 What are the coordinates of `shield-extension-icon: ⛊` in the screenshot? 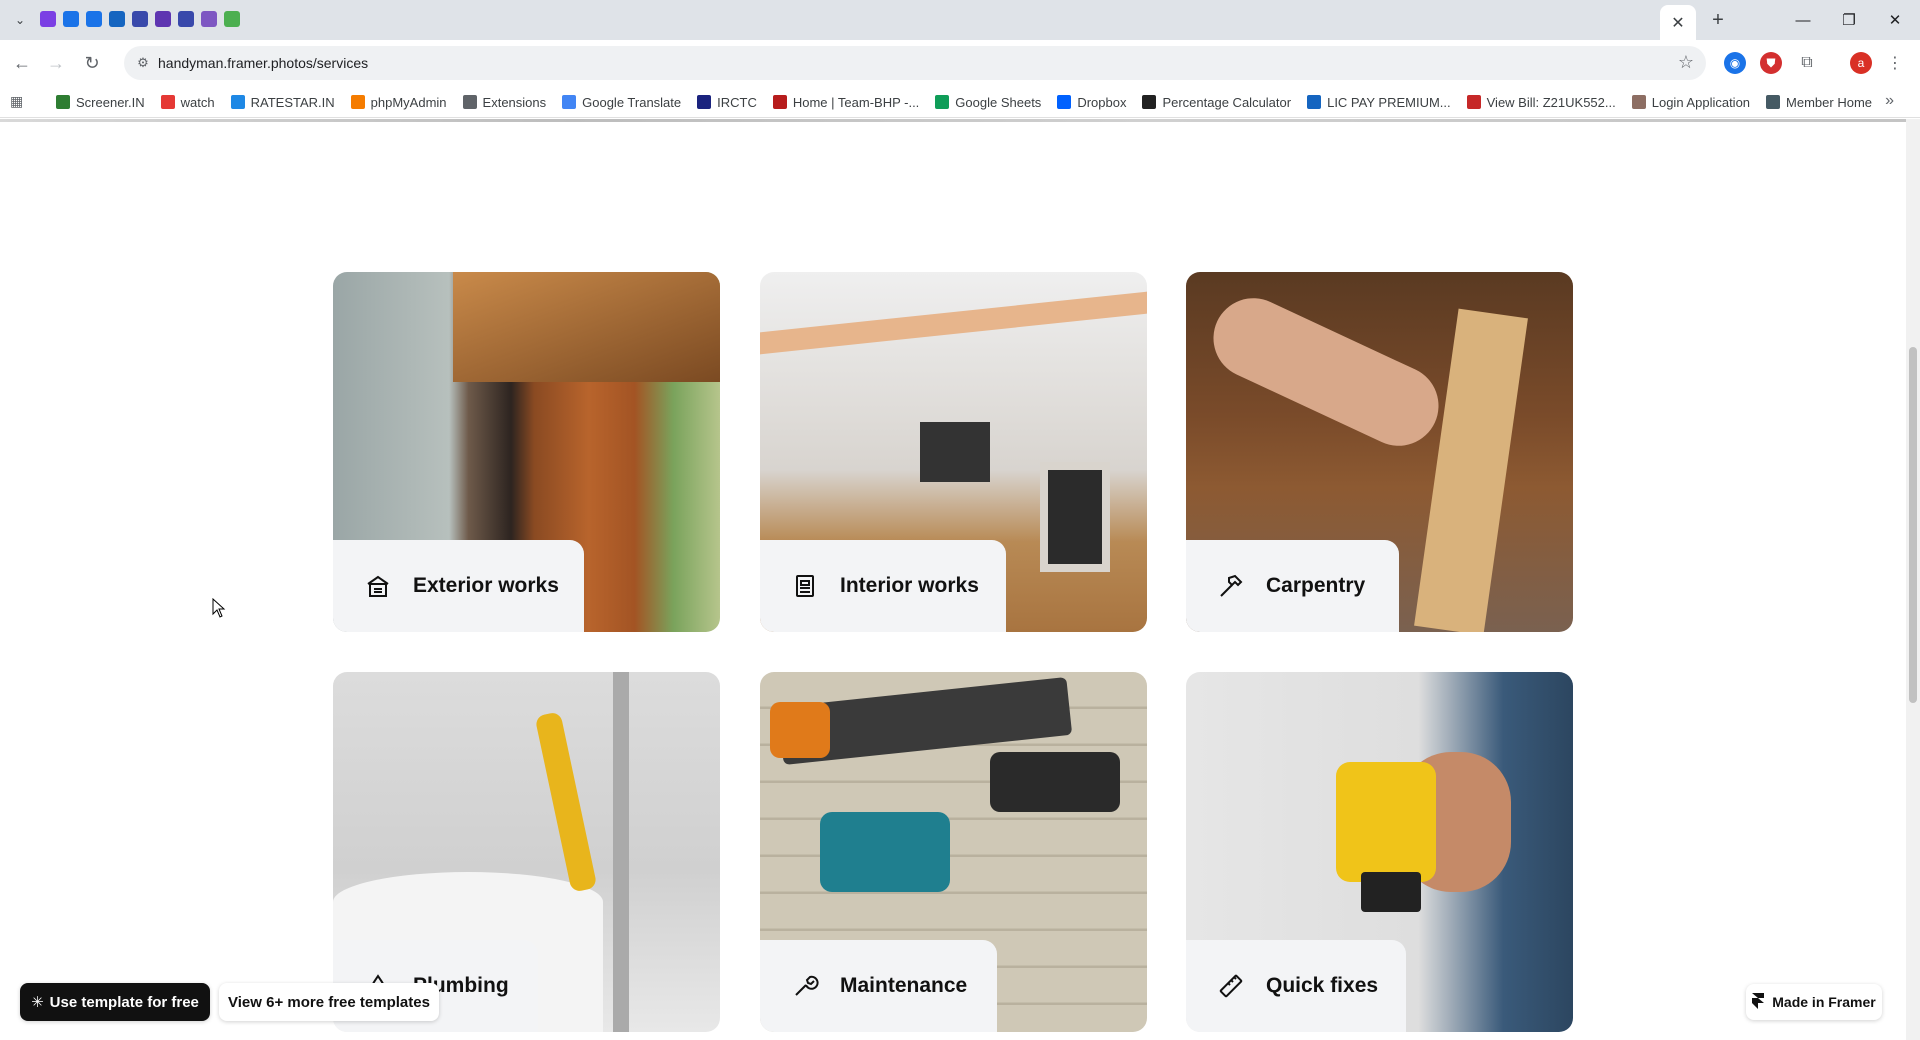 It's located at (1771, 63).